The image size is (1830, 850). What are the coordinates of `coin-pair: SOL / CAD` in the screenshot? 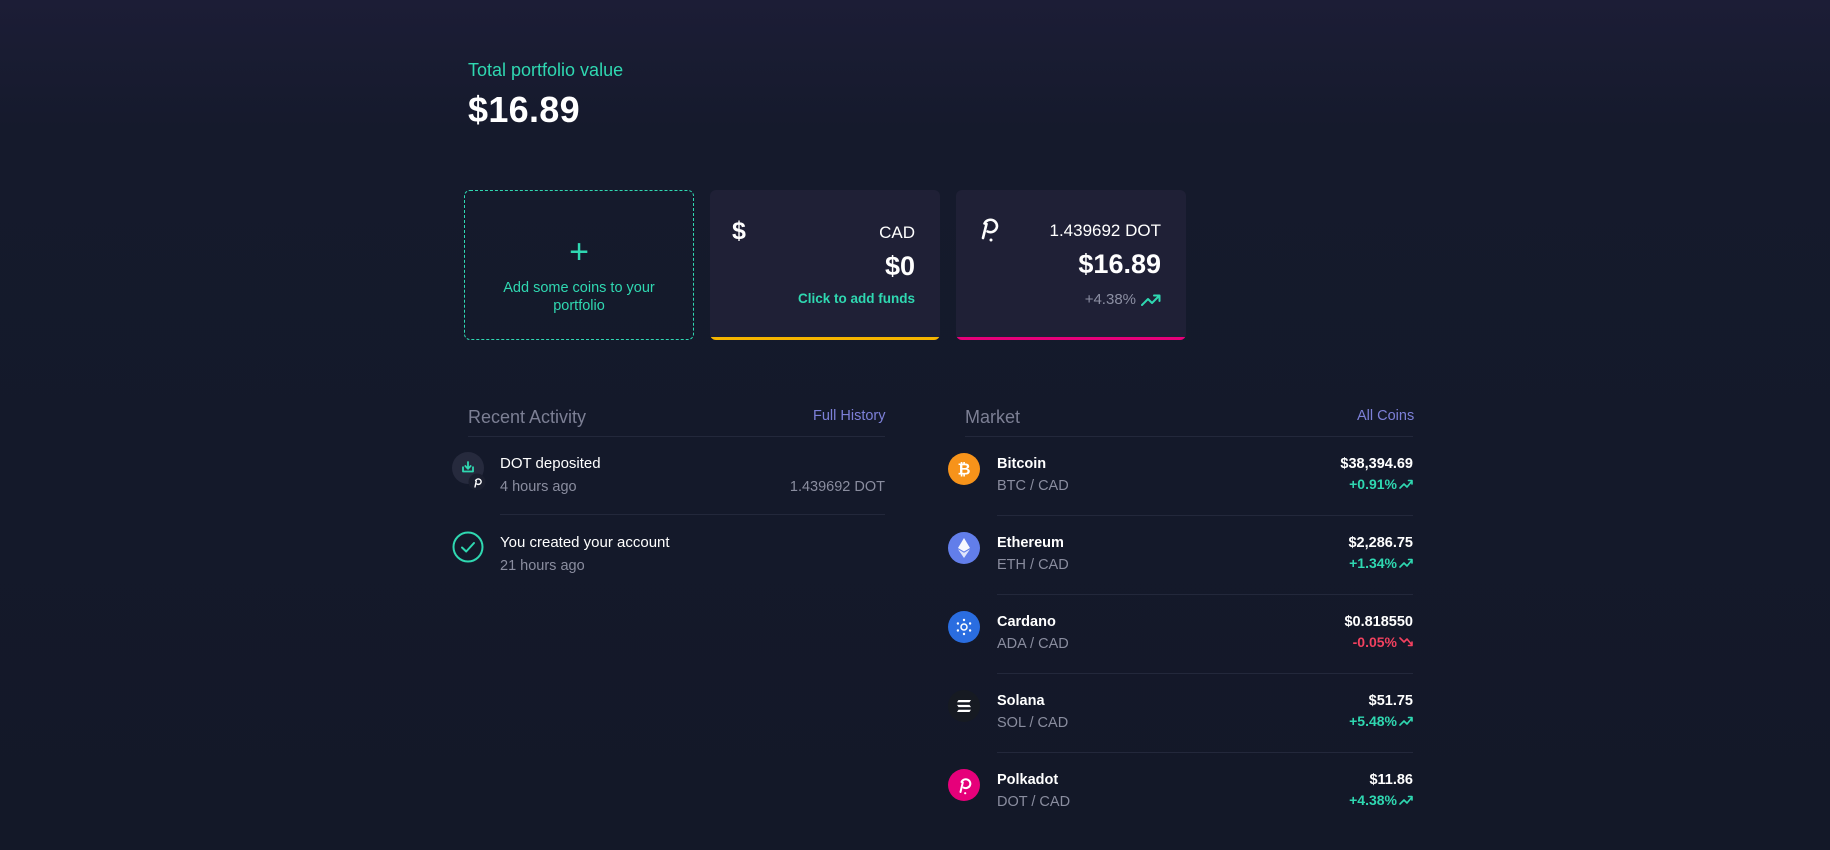 It's located at (1033, 723).